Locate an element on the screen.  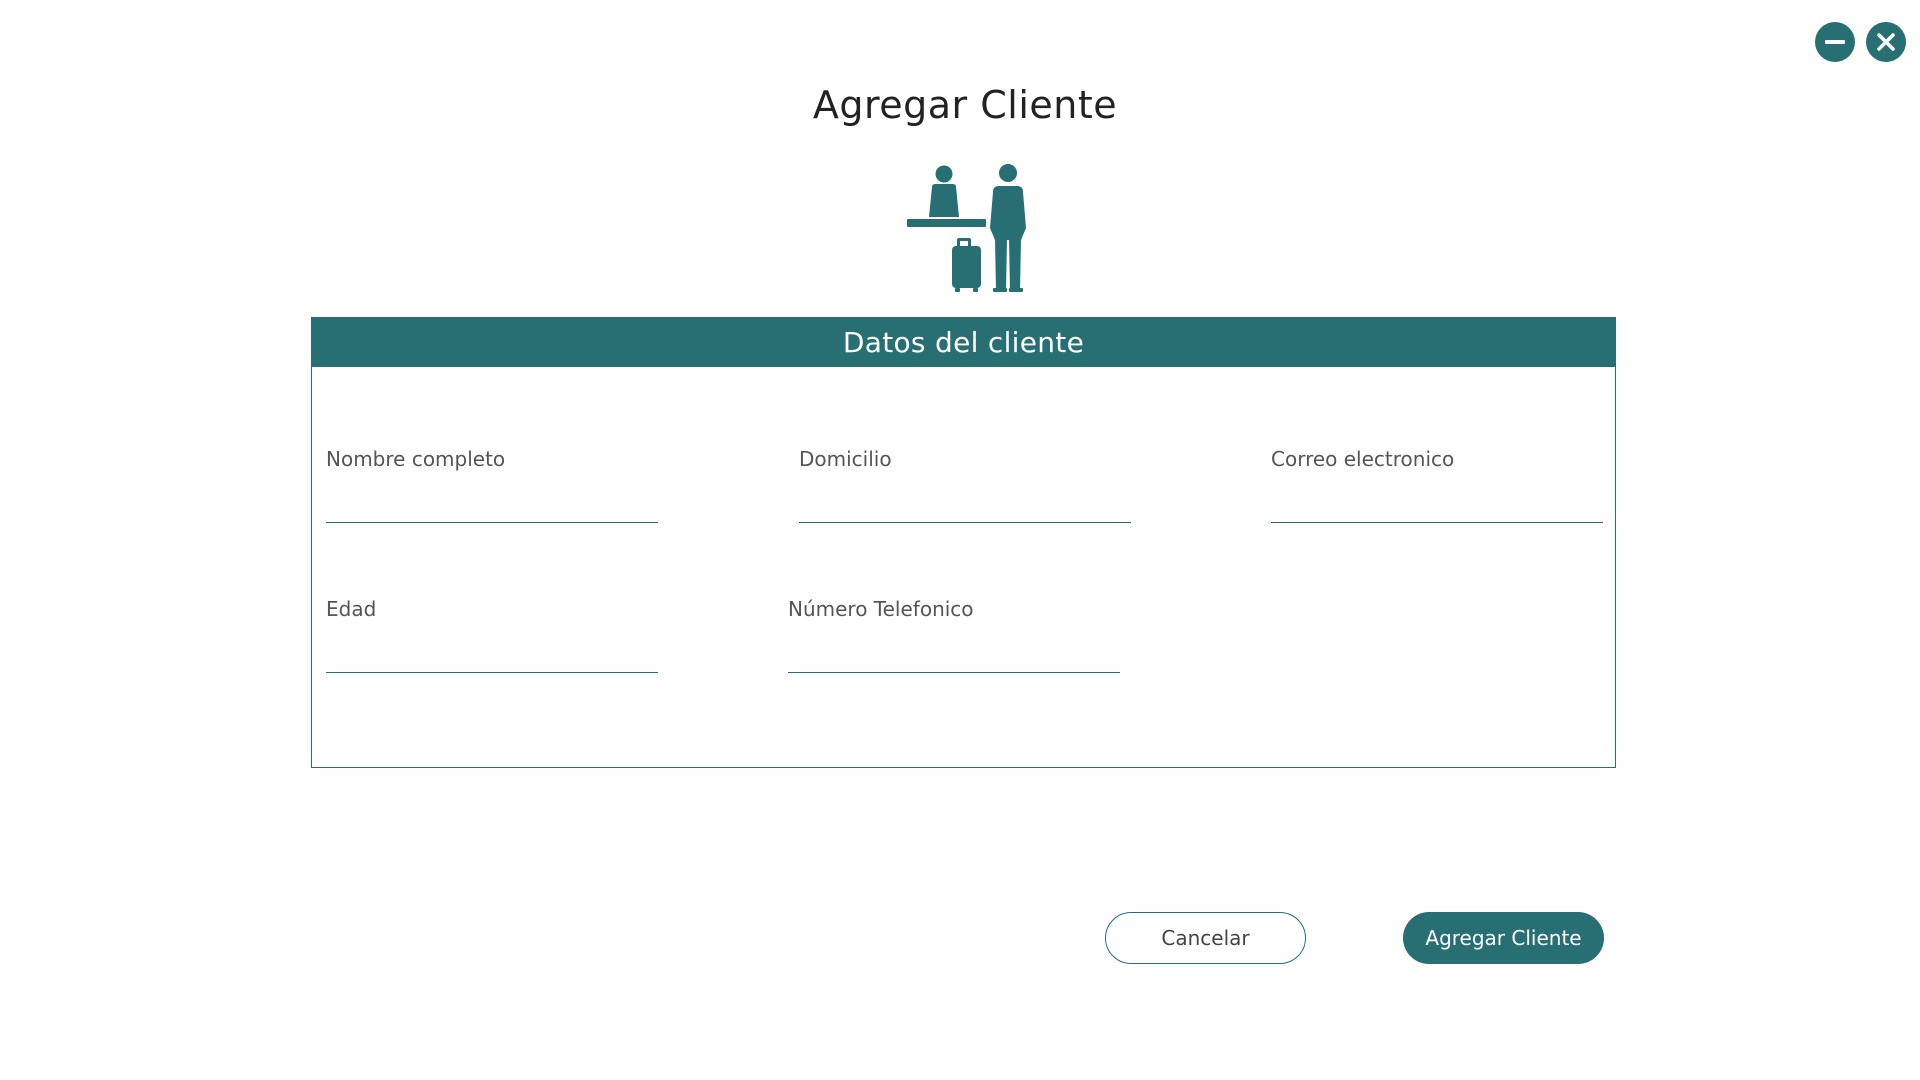
age-input is located at coordinates (492, 655).